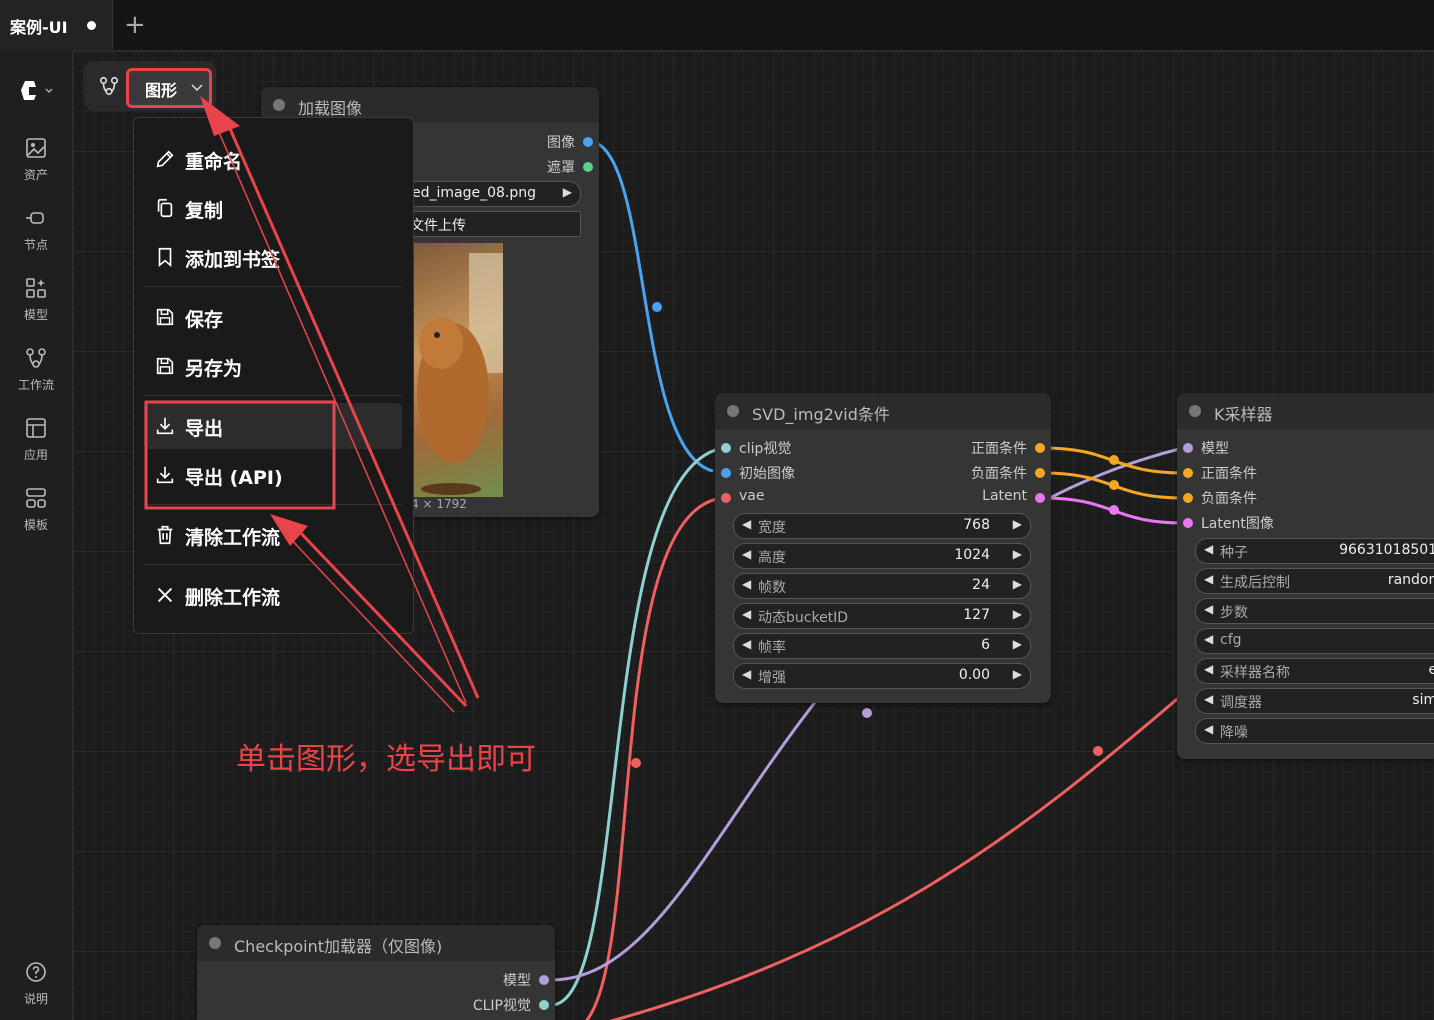  I want to click on upload-label: 文件上传, so click(438, 226).